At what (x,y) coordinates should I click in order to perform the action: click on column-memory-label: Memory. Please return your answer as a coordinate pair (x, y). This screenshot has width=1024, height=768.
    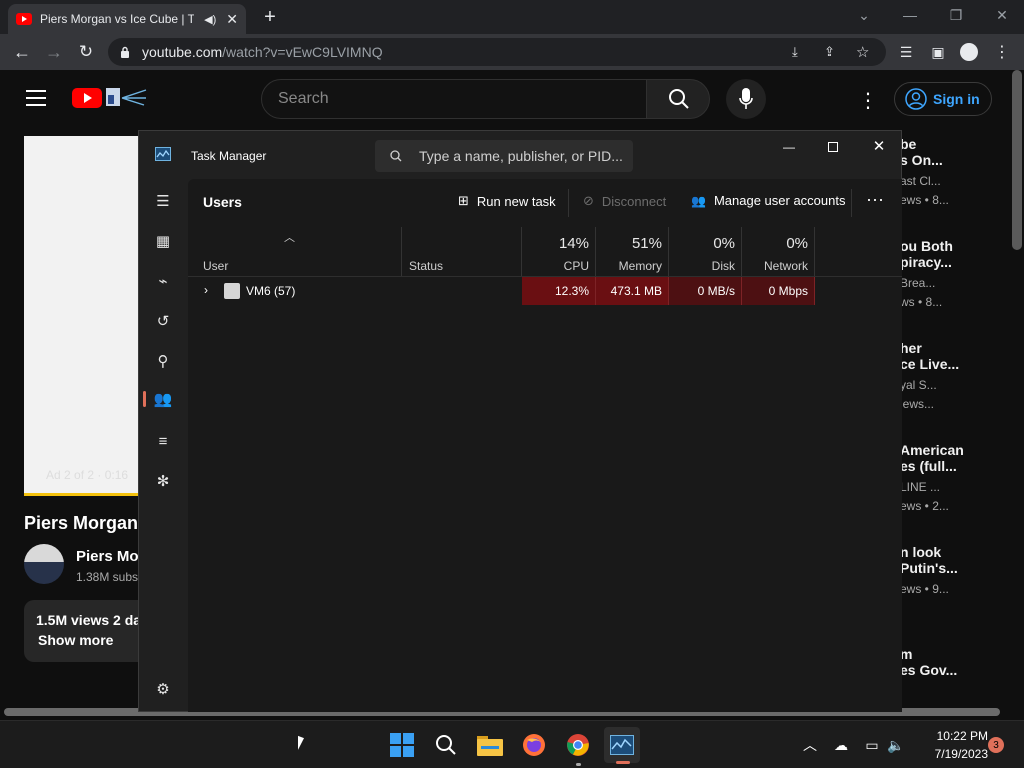
    Looking at the image, I should click on (640, 266).